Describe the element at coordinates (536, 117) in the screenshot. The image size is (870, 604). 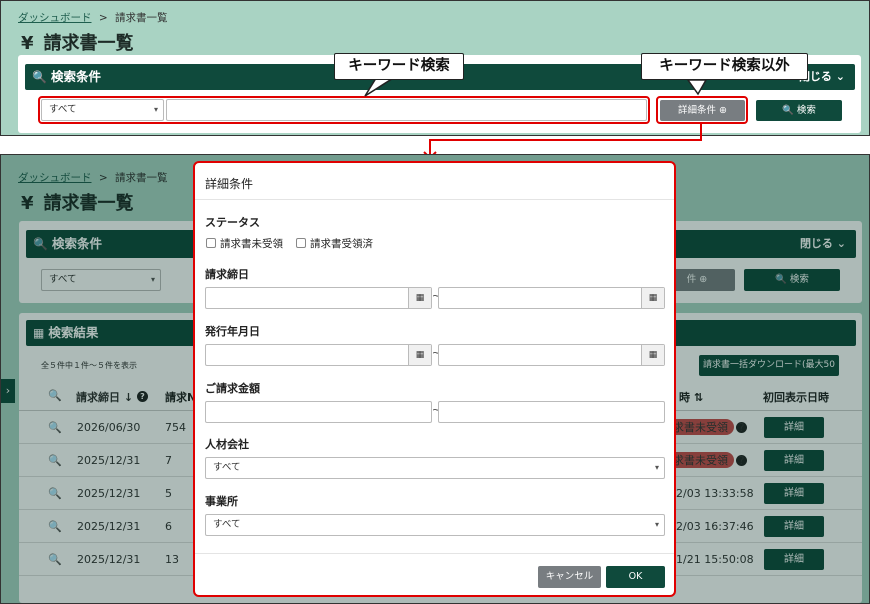
I see `callout-pointers` at that location.